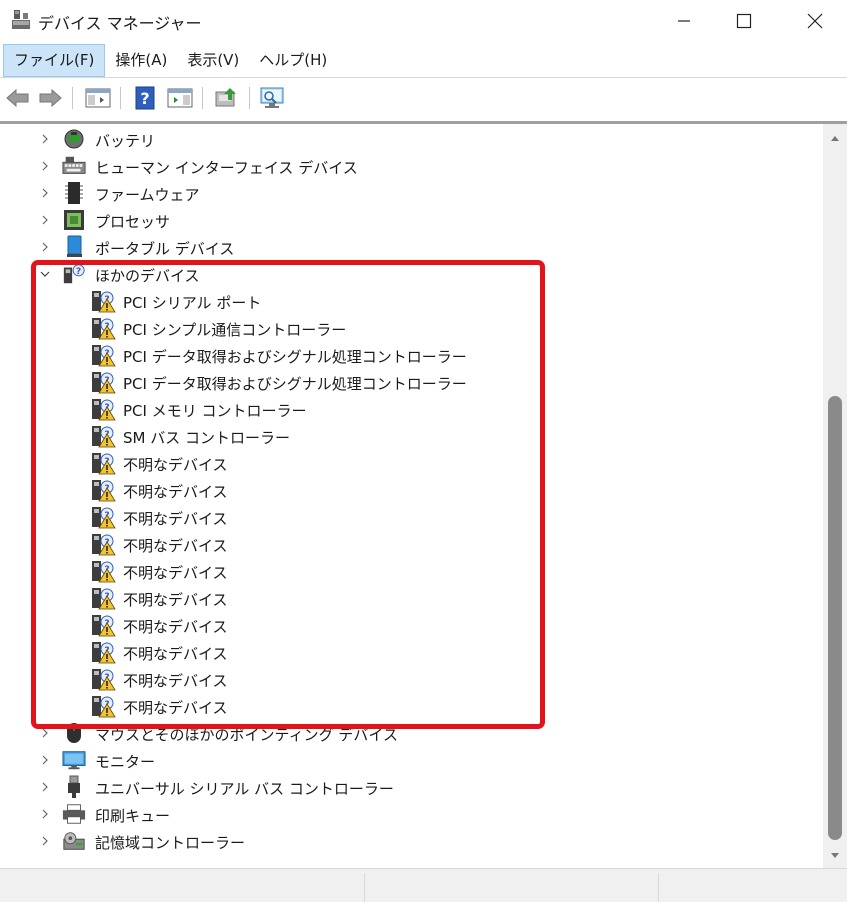 This screenshot has height=902, width=847. Describe the element at coordinates (125, 141) in the screenshot. I see `tree-node-label: バッテリ` at that location.